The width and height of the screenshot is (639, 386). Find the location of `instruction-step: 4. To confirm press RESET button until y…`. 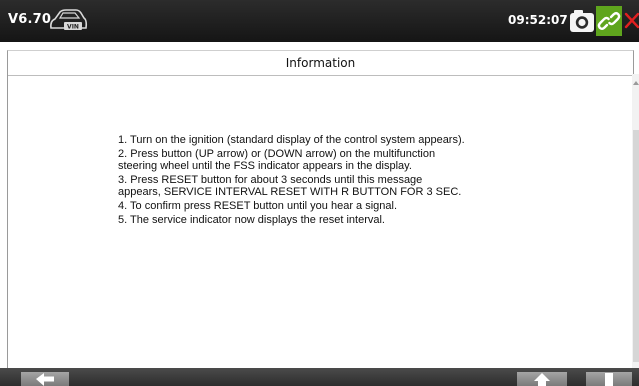

instruction-step: 4. To confirm press RESET button until y… is located at coordinates (258, 206).